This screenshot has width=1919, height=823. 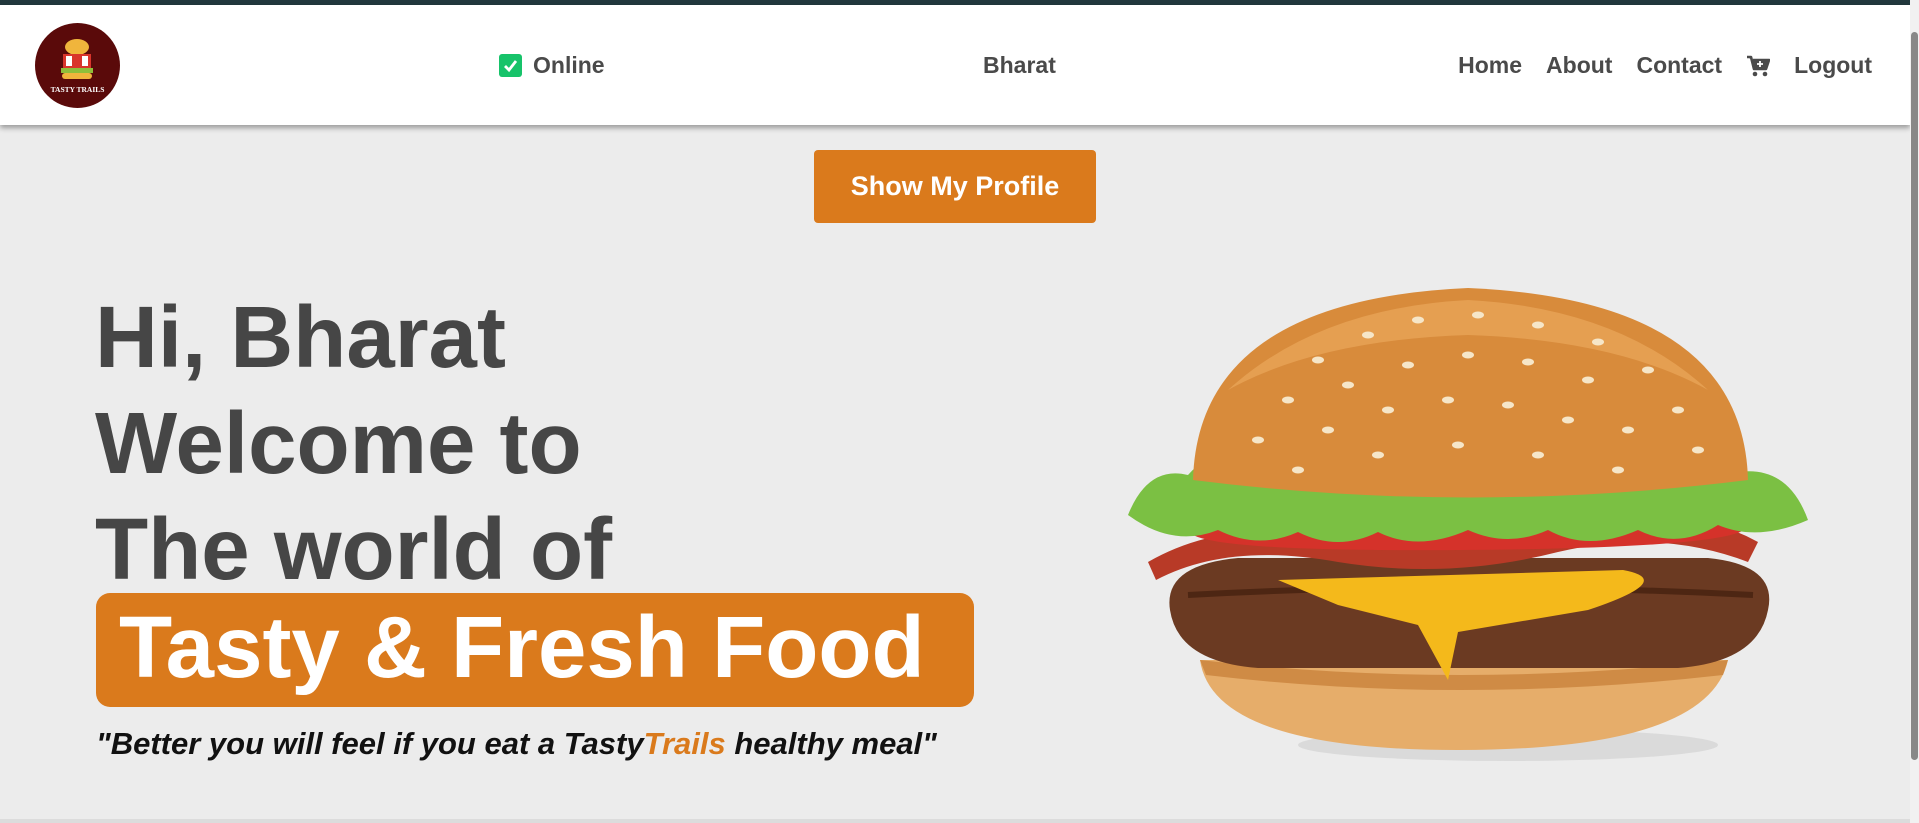 I want to click on page-scrollbar, so click(x=1914, y=411).